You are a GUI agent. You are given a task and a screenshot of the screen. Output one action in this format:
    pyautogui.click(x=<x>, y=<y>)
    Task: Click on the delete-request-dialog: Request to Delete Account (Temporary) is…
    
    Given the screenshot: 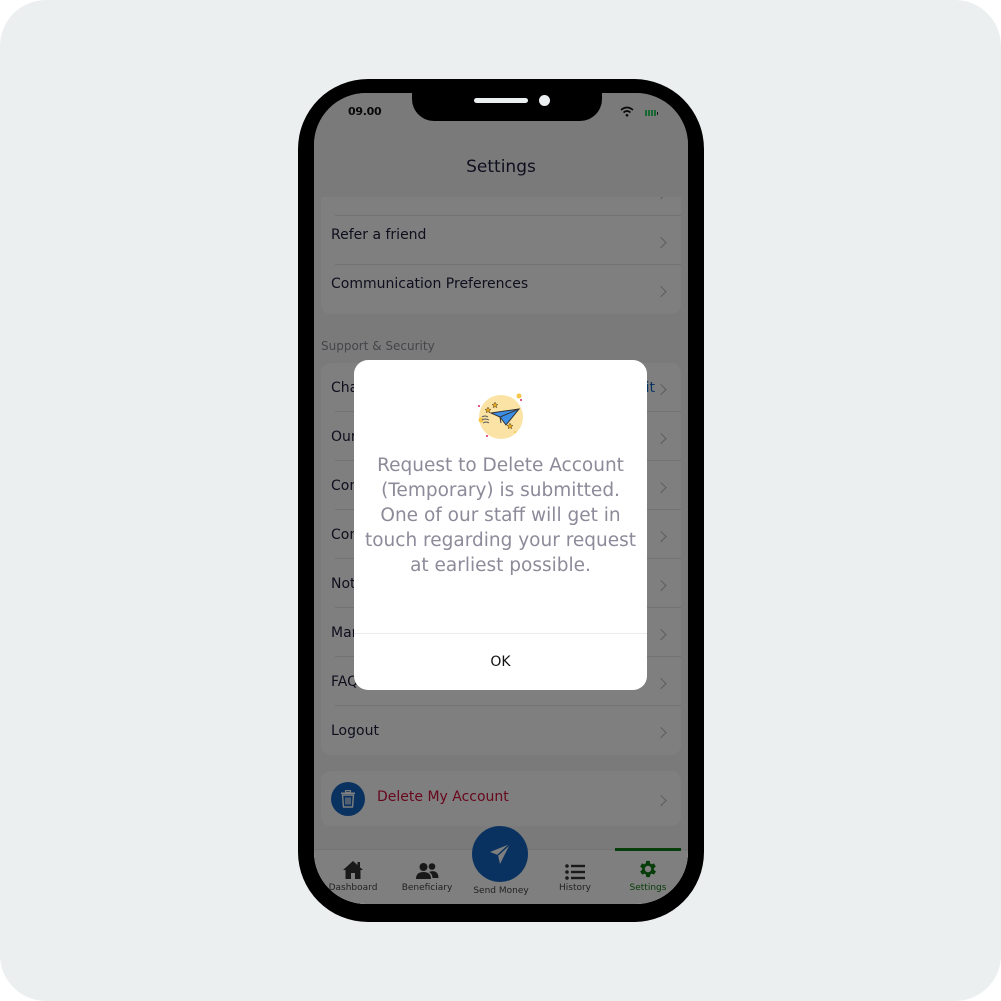 What is the action you would take?
    pyautogui.click(x=500, y=525)
    